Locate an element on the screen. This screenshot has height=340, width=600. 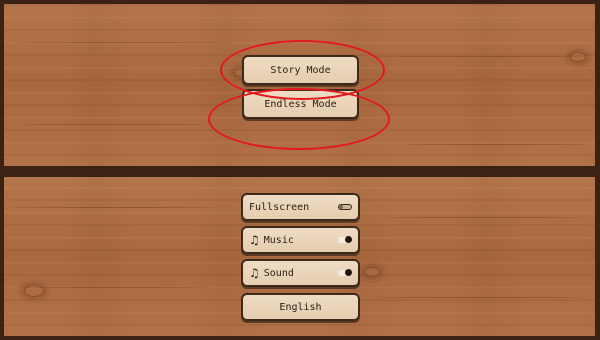
fullscreen-switch is located at coordinates (345, 207).